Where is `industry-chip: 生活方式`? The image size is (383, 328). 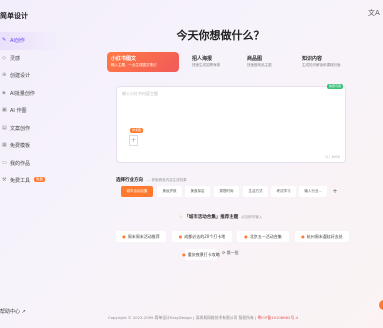
industry-chip: 生活方式 is located at coordinates (255, 191).